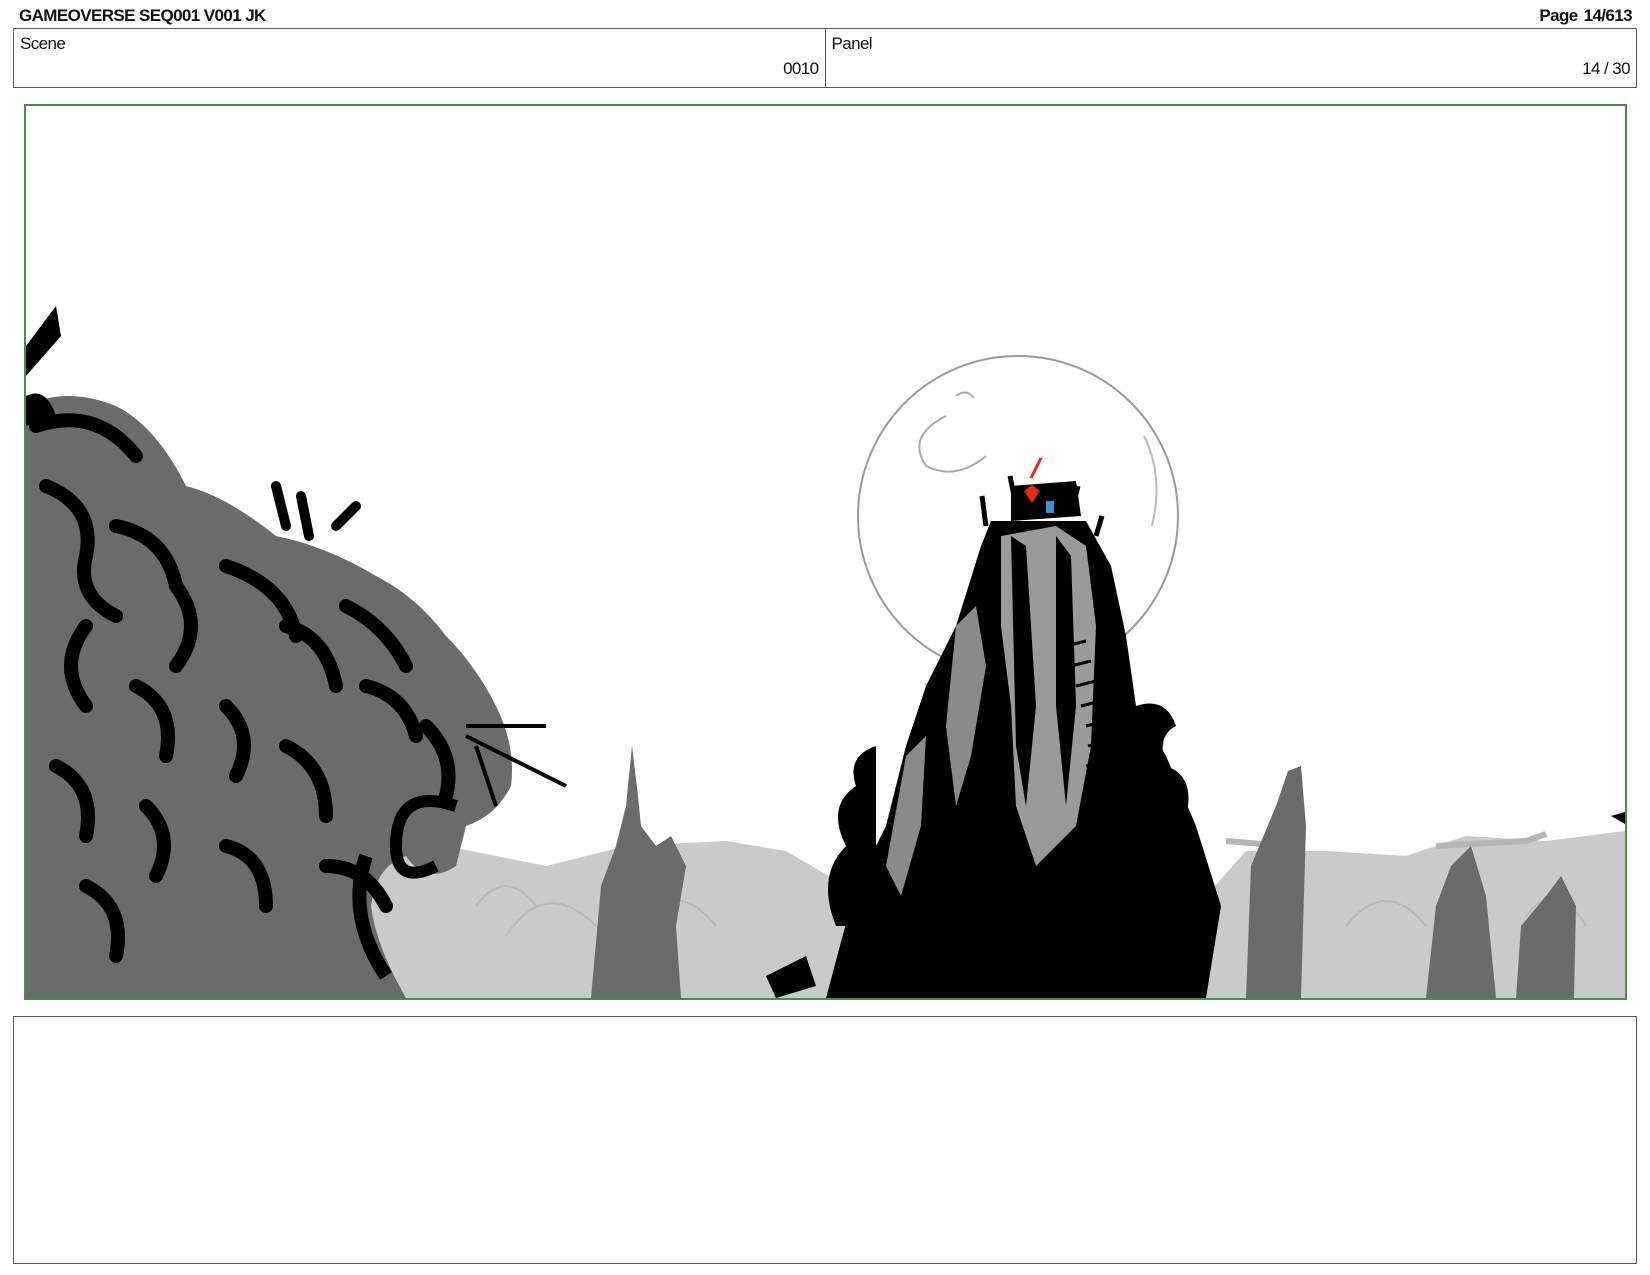 The image size is (1650, 1275). What do you see at coordinates (1582, 16) in the screenshot?
I see `page-number: Page 14/613` at bounding box center [1582, 16].